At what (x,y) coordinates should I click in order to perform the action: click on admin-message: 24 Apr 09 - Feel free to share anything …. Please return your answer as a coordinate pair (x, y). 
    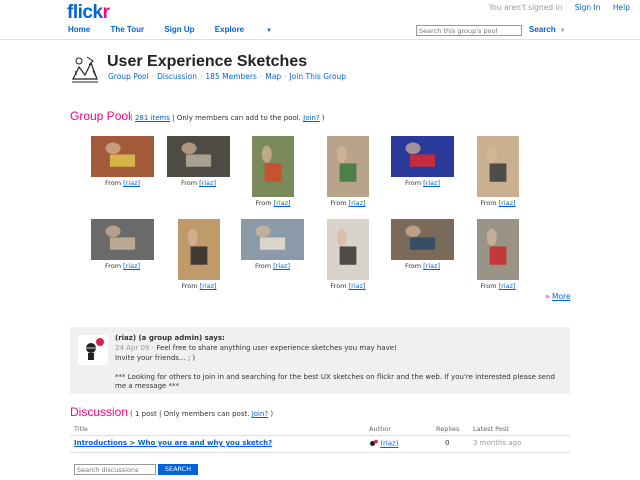
    Looking at the image, I should click on (335, 368).